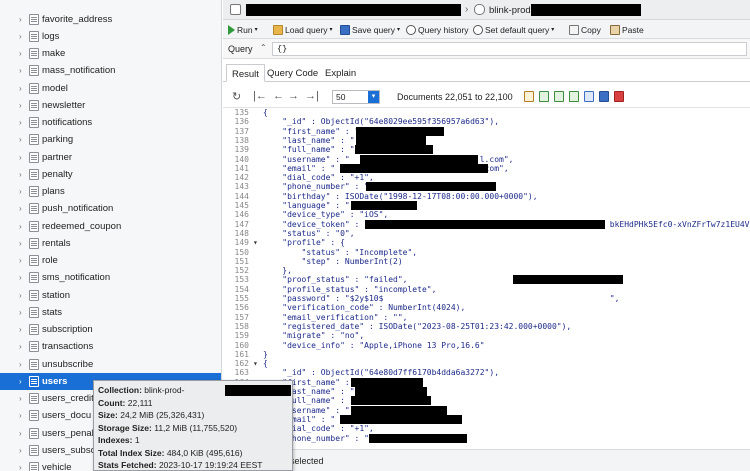 Image resolution: width=750 pixels, height=471 pixels. What do you see at coordinates (340, 73) in the screenshot?
I see `tab-explain: Explain` at bounding box center [340, 73].